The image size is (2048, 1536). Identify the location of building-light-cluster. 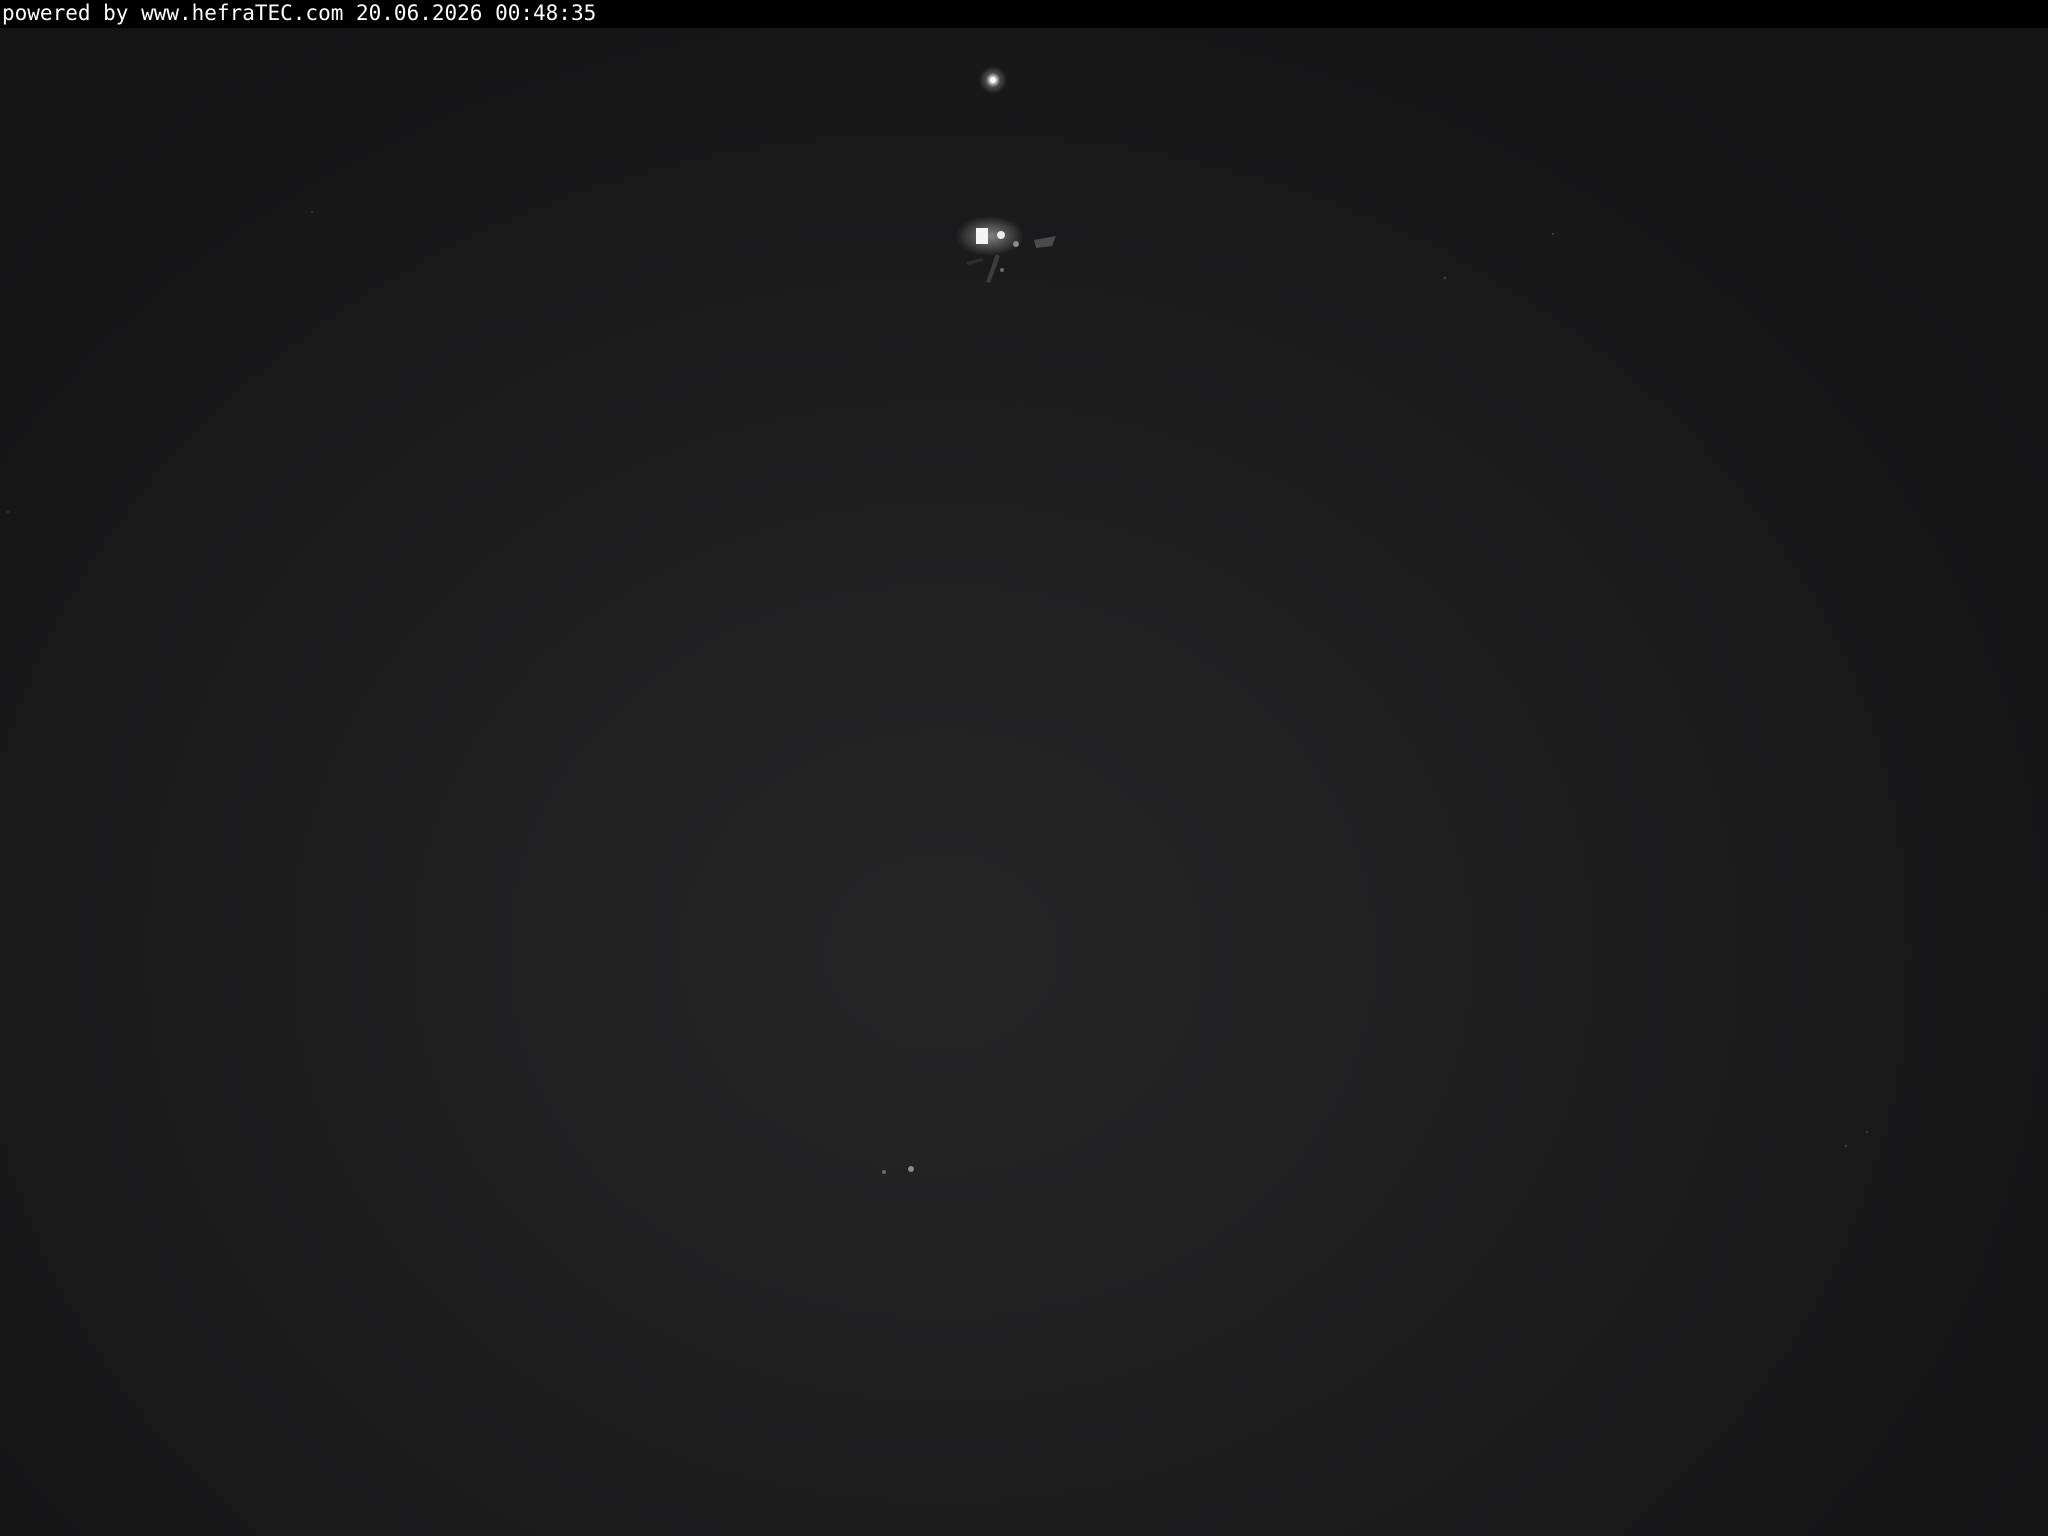
(1006, 249).